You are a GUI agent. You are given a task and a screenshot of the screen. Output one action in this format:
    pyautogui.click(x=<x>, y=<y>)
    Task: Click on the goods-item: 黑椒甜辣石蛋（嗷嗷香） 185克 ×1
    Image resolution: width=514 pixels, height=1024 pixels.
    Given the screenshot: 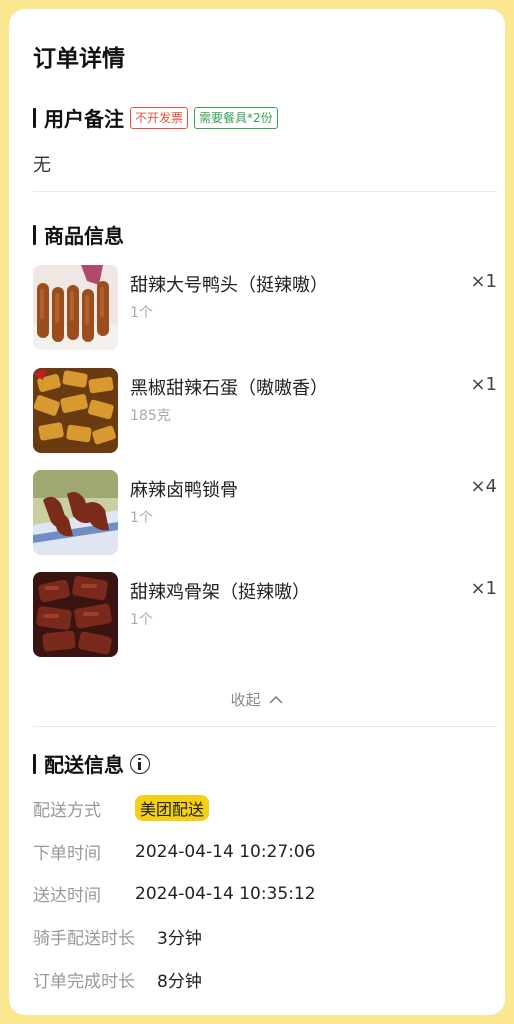 What is the action you would take?
    pyautogui.click(x=265, y=411)
    